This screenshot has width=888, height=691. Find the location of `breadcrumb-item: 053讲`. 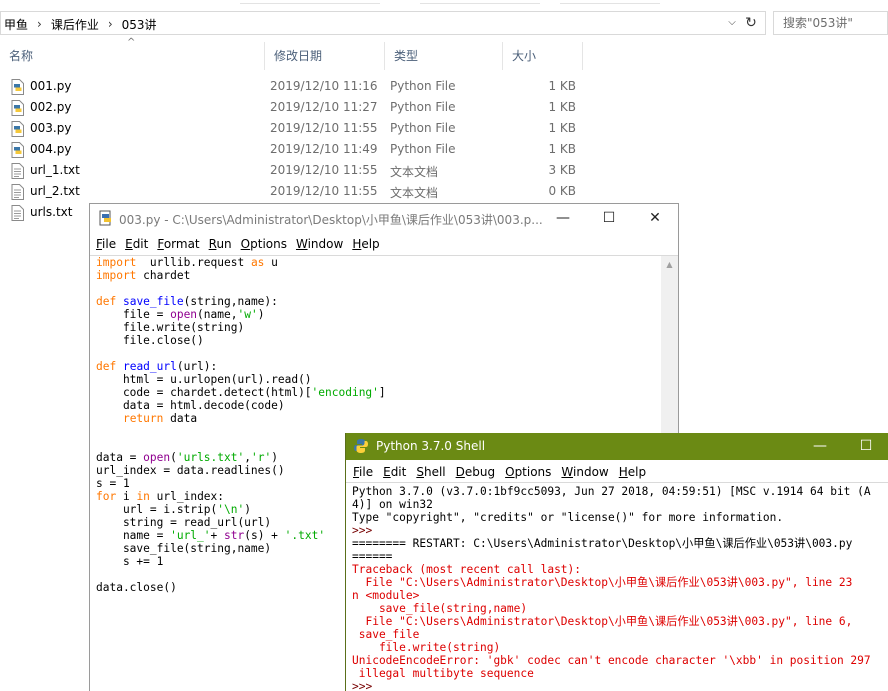

breadcrumb-item: 053讲 is located at coordinates (139, 24).